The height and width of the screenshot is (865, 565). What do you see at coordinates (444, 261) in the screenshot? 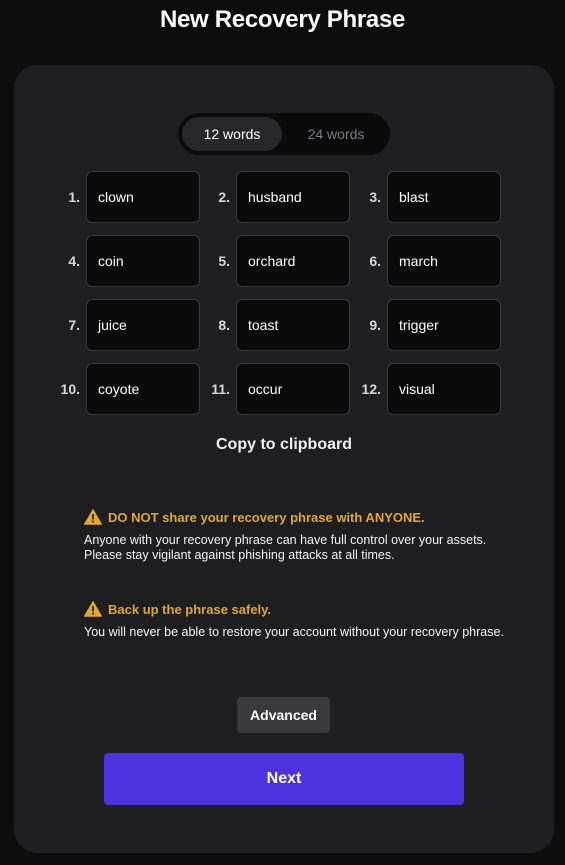
I see `phrase-word: march` at bounding box center [444, 261].